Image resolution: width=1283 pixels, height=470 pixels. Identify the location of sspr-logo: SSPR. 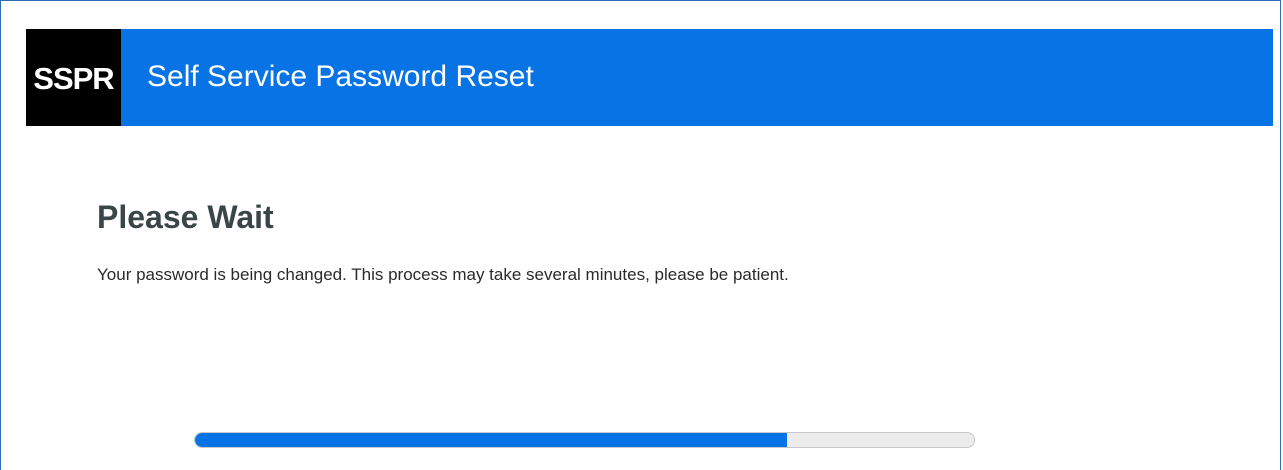
(73, 77).